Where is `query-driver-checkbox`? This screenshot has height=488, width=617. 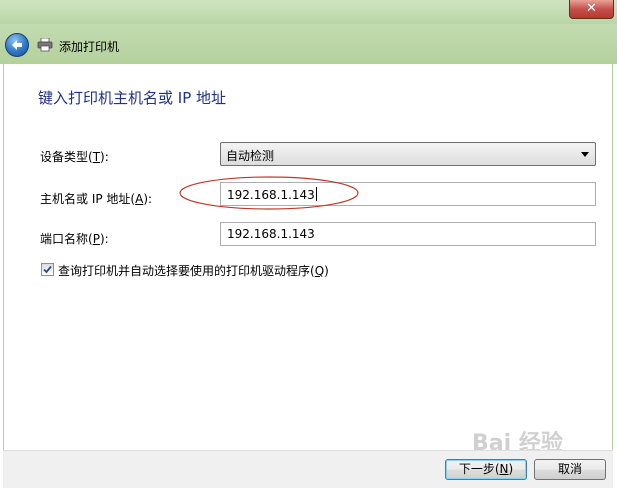 query-driver-checkbox is located at coordinates (47, 269).